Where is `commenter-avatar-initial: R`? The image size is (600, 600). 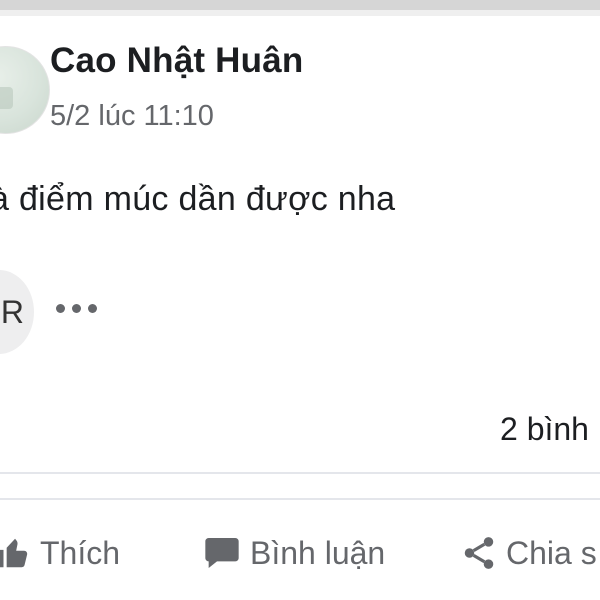 commenter-avatar-initial: R is located at coordinates (12, 311).